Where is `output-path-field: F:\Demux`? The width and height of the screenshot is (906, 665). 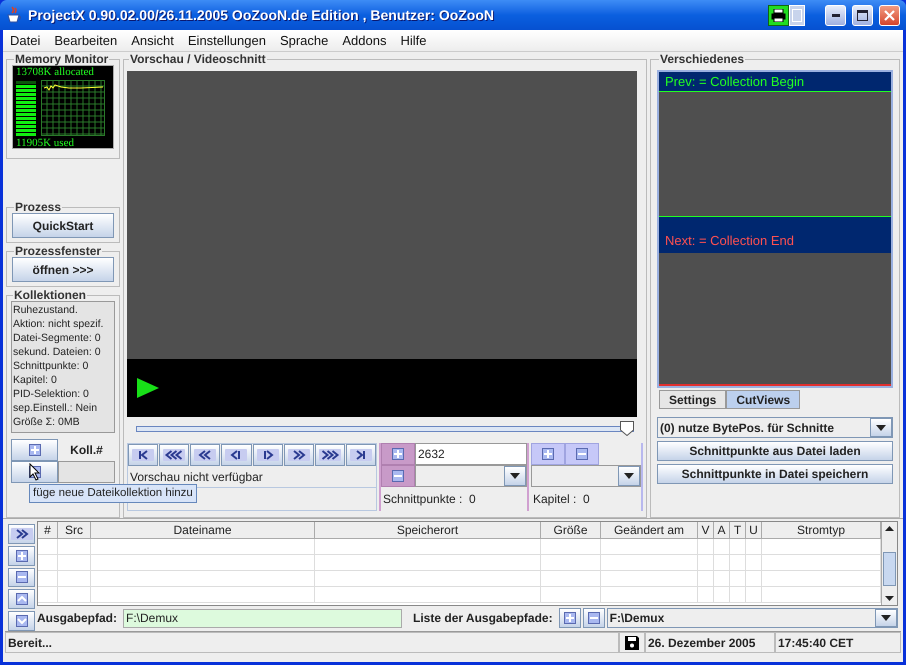 output-path-field: F:\Demux is located at coordinates (262, 618).